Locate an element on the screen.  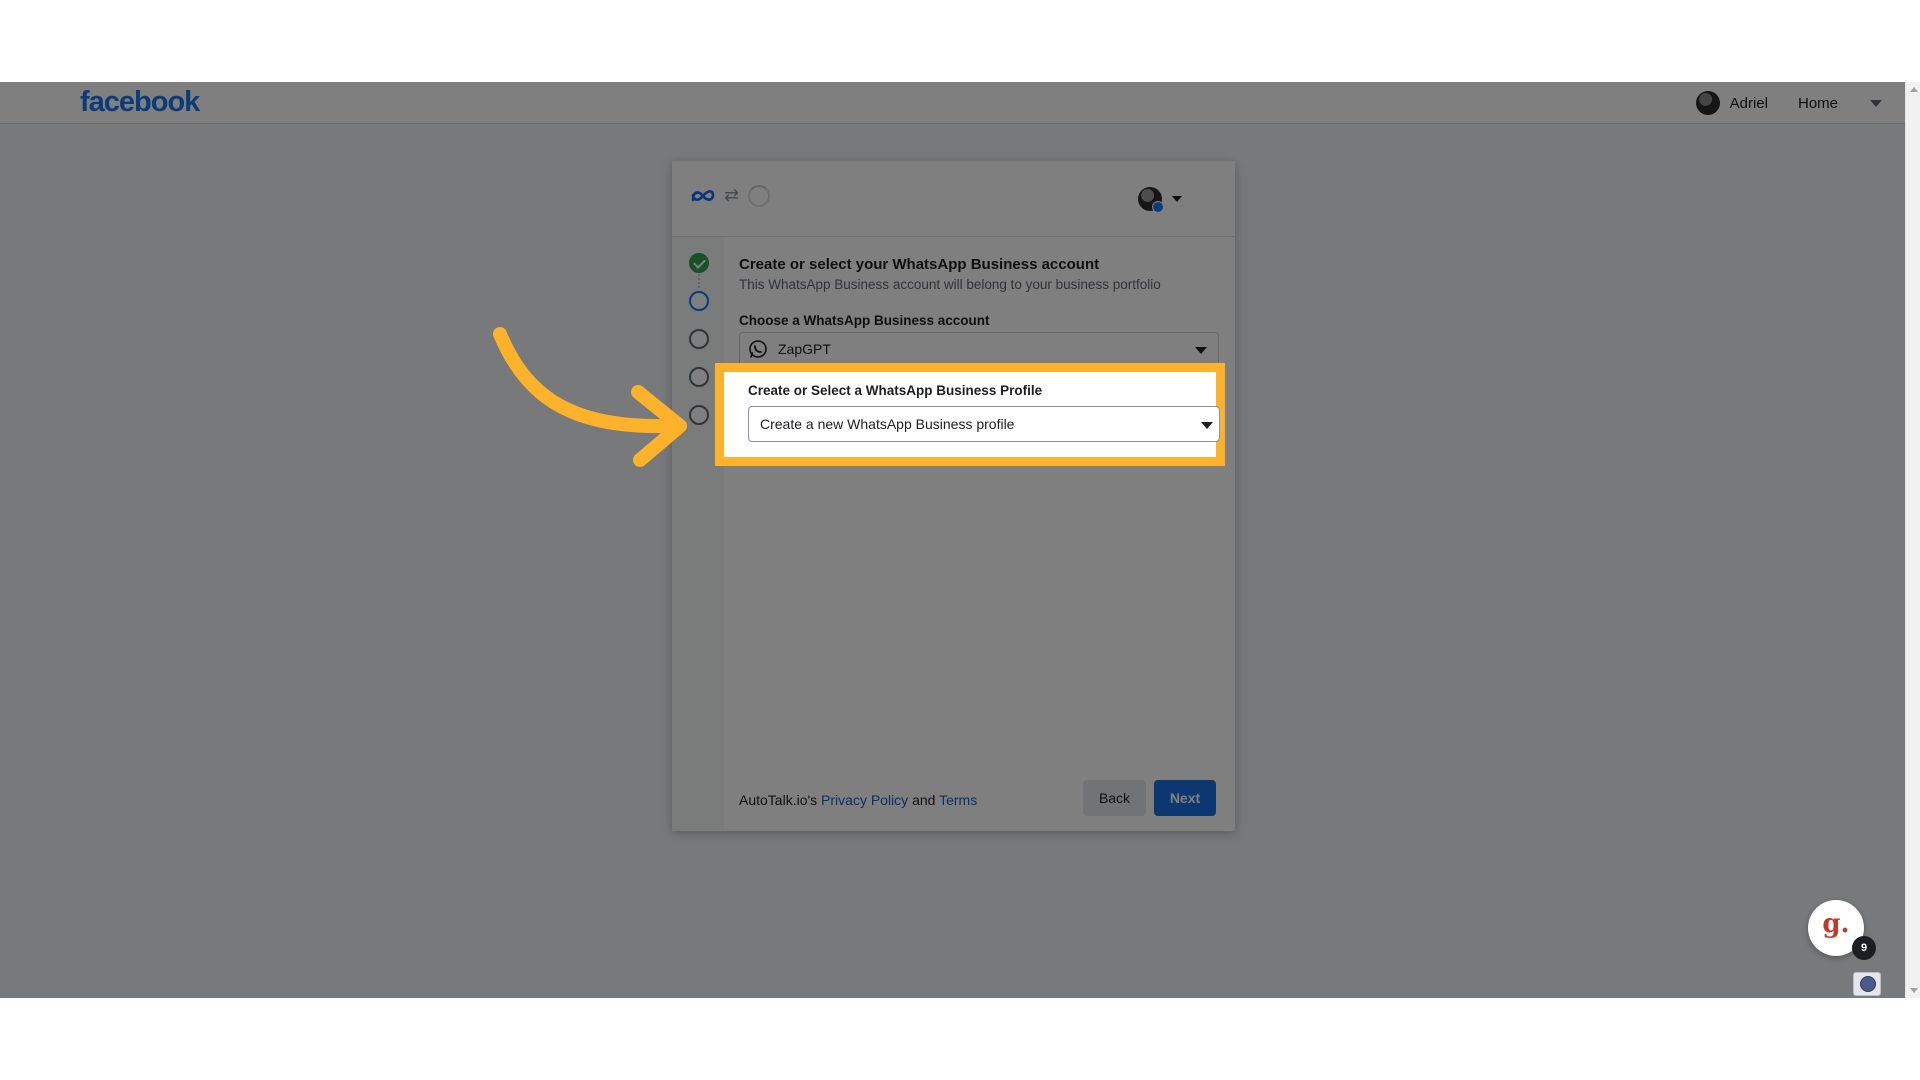
language-button is located at coordinates (1867, 984).